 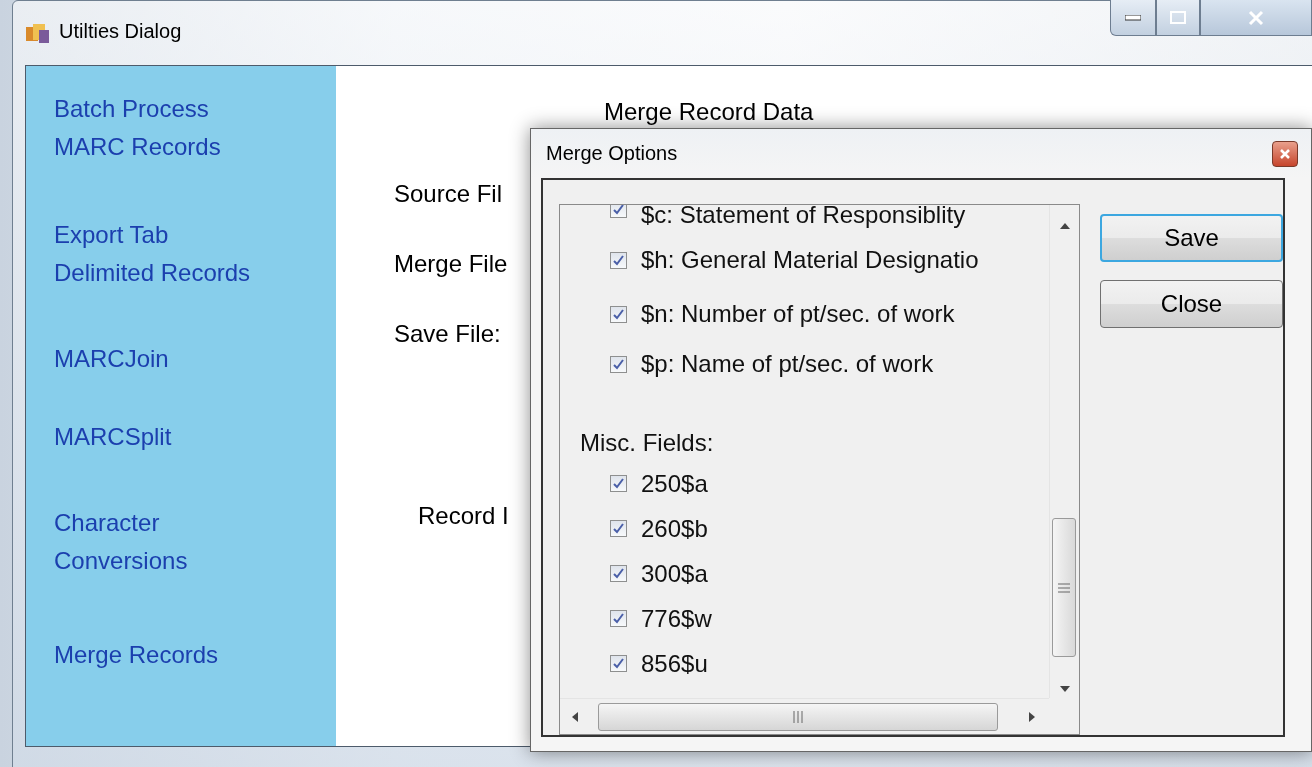 What do you see at coordinates (647, 443) in the screenshot?
I see `group-heading: Misc. Fields:` at bounding box center [647, 443].